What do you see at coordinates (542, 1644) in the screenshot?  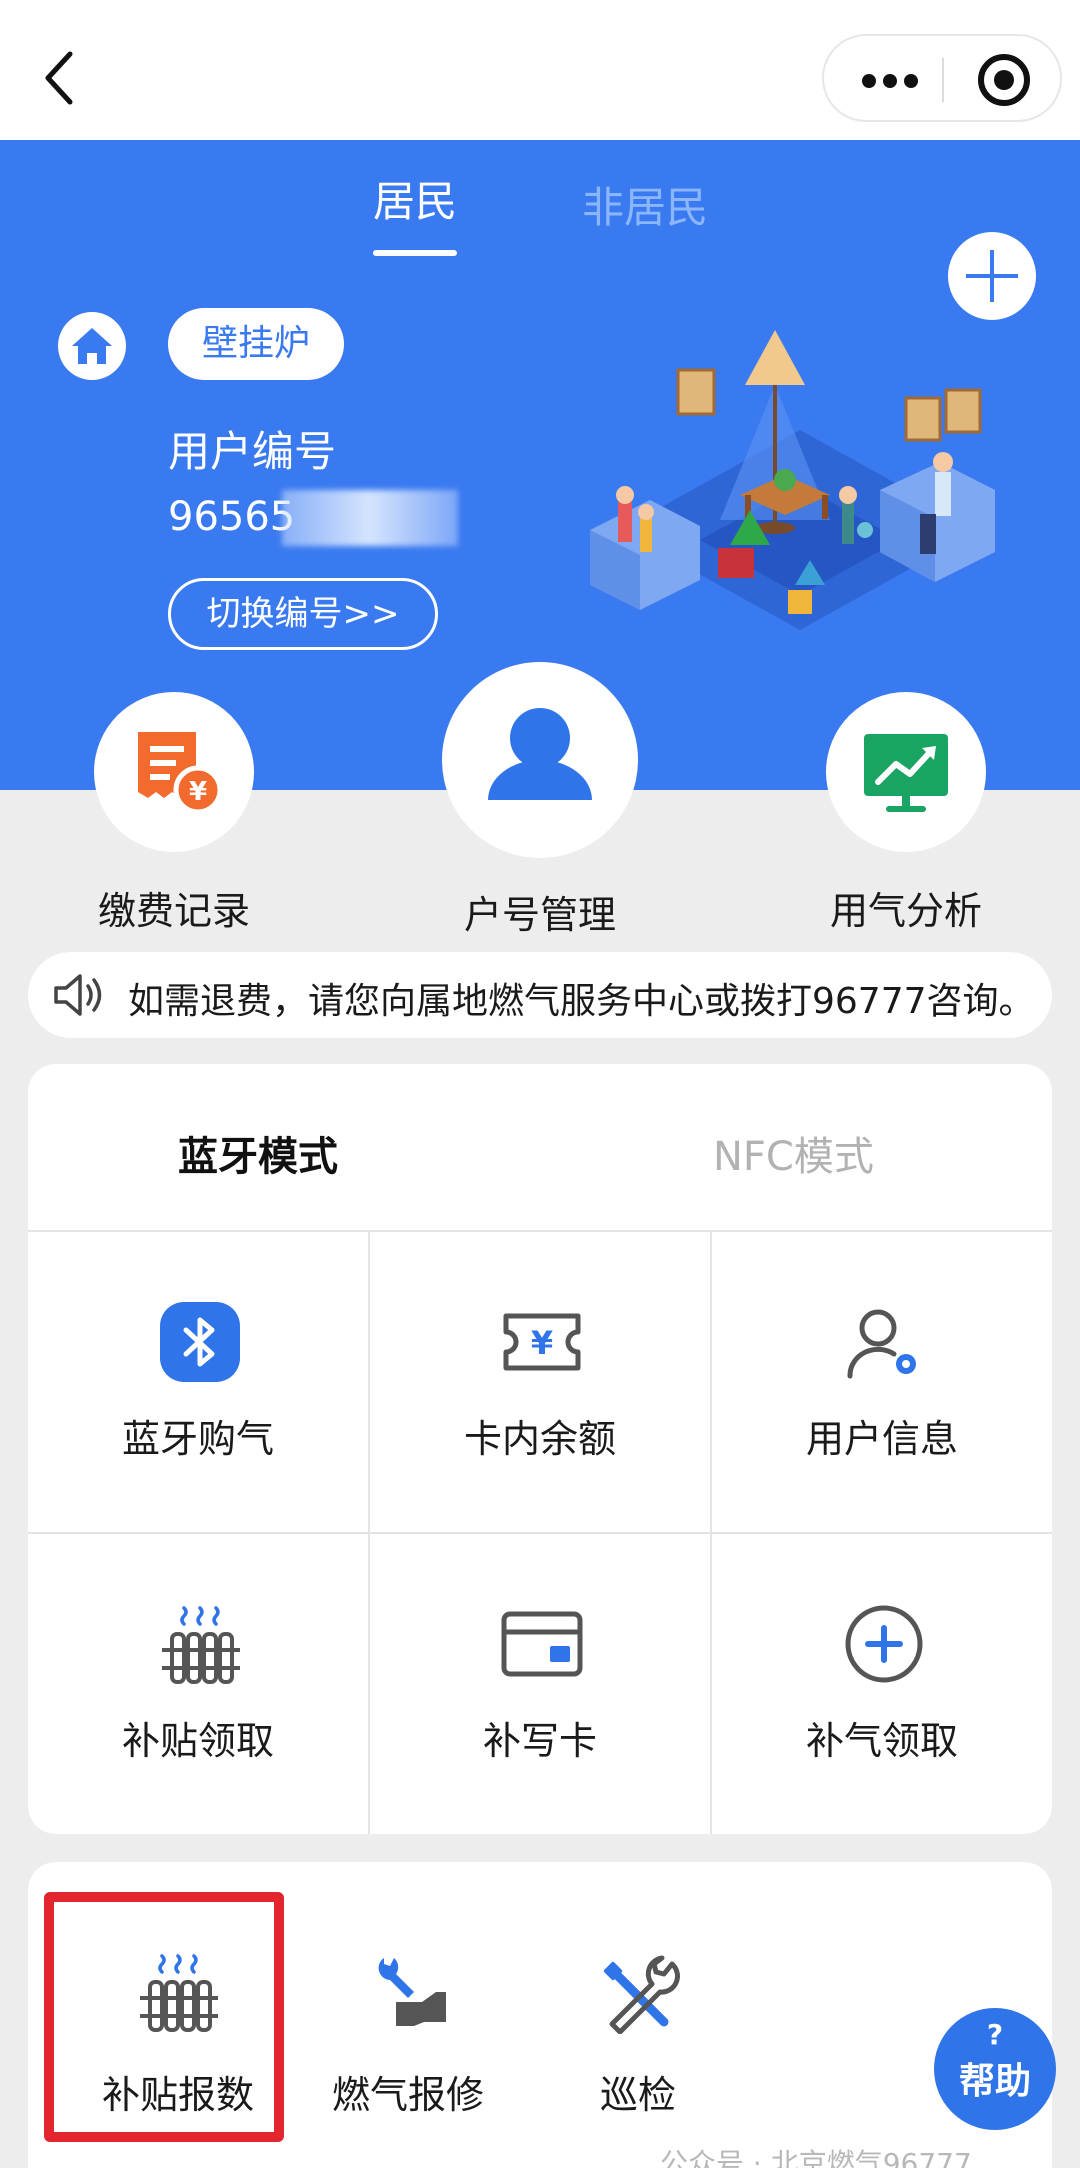 I see `card-icon` at bounding box center [542, 1644].